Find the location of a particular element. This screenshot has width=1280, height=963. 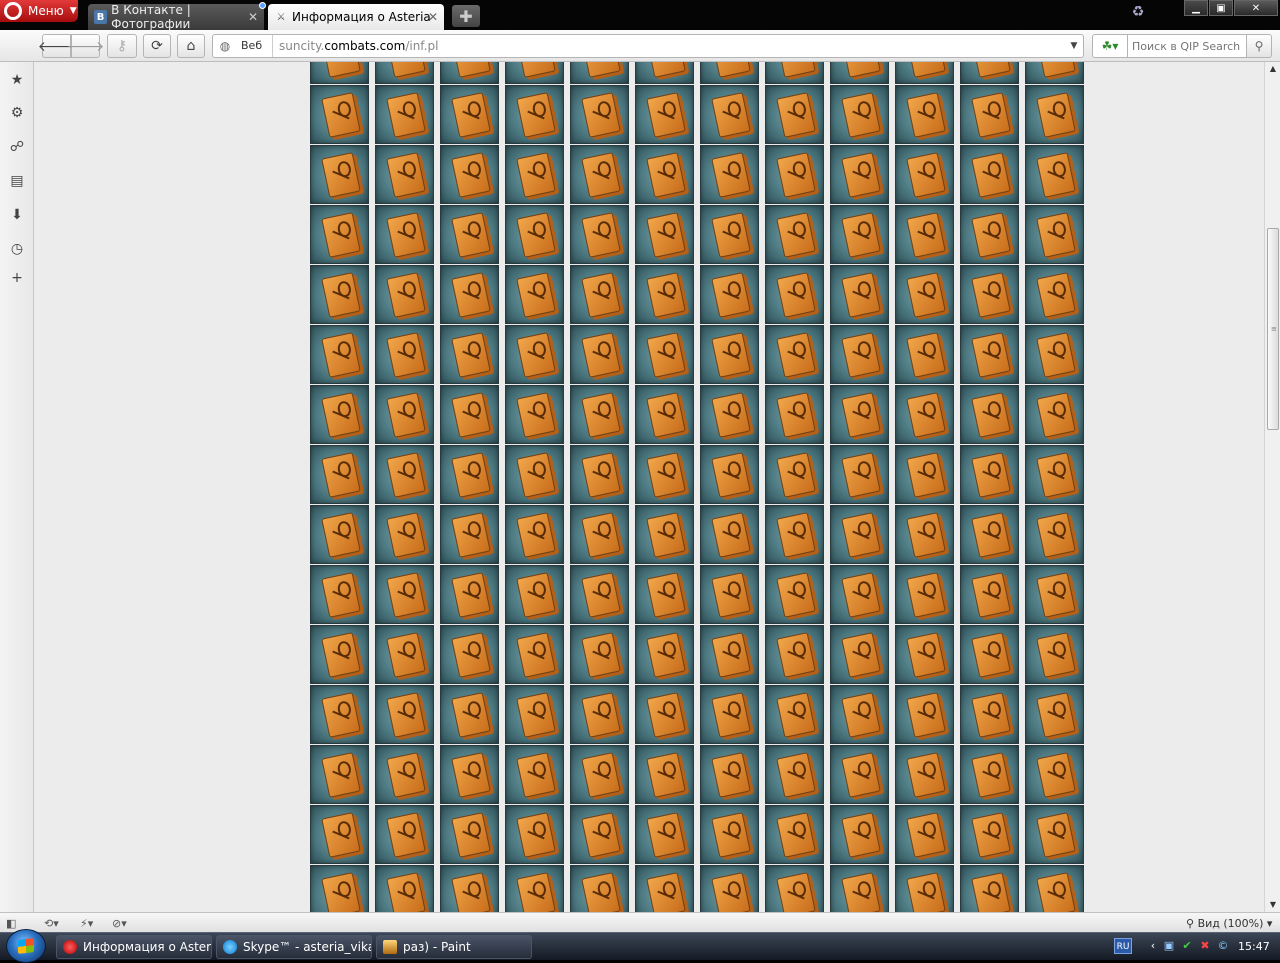

new-tab-button: ✚ is located at coordinates (466, 16).